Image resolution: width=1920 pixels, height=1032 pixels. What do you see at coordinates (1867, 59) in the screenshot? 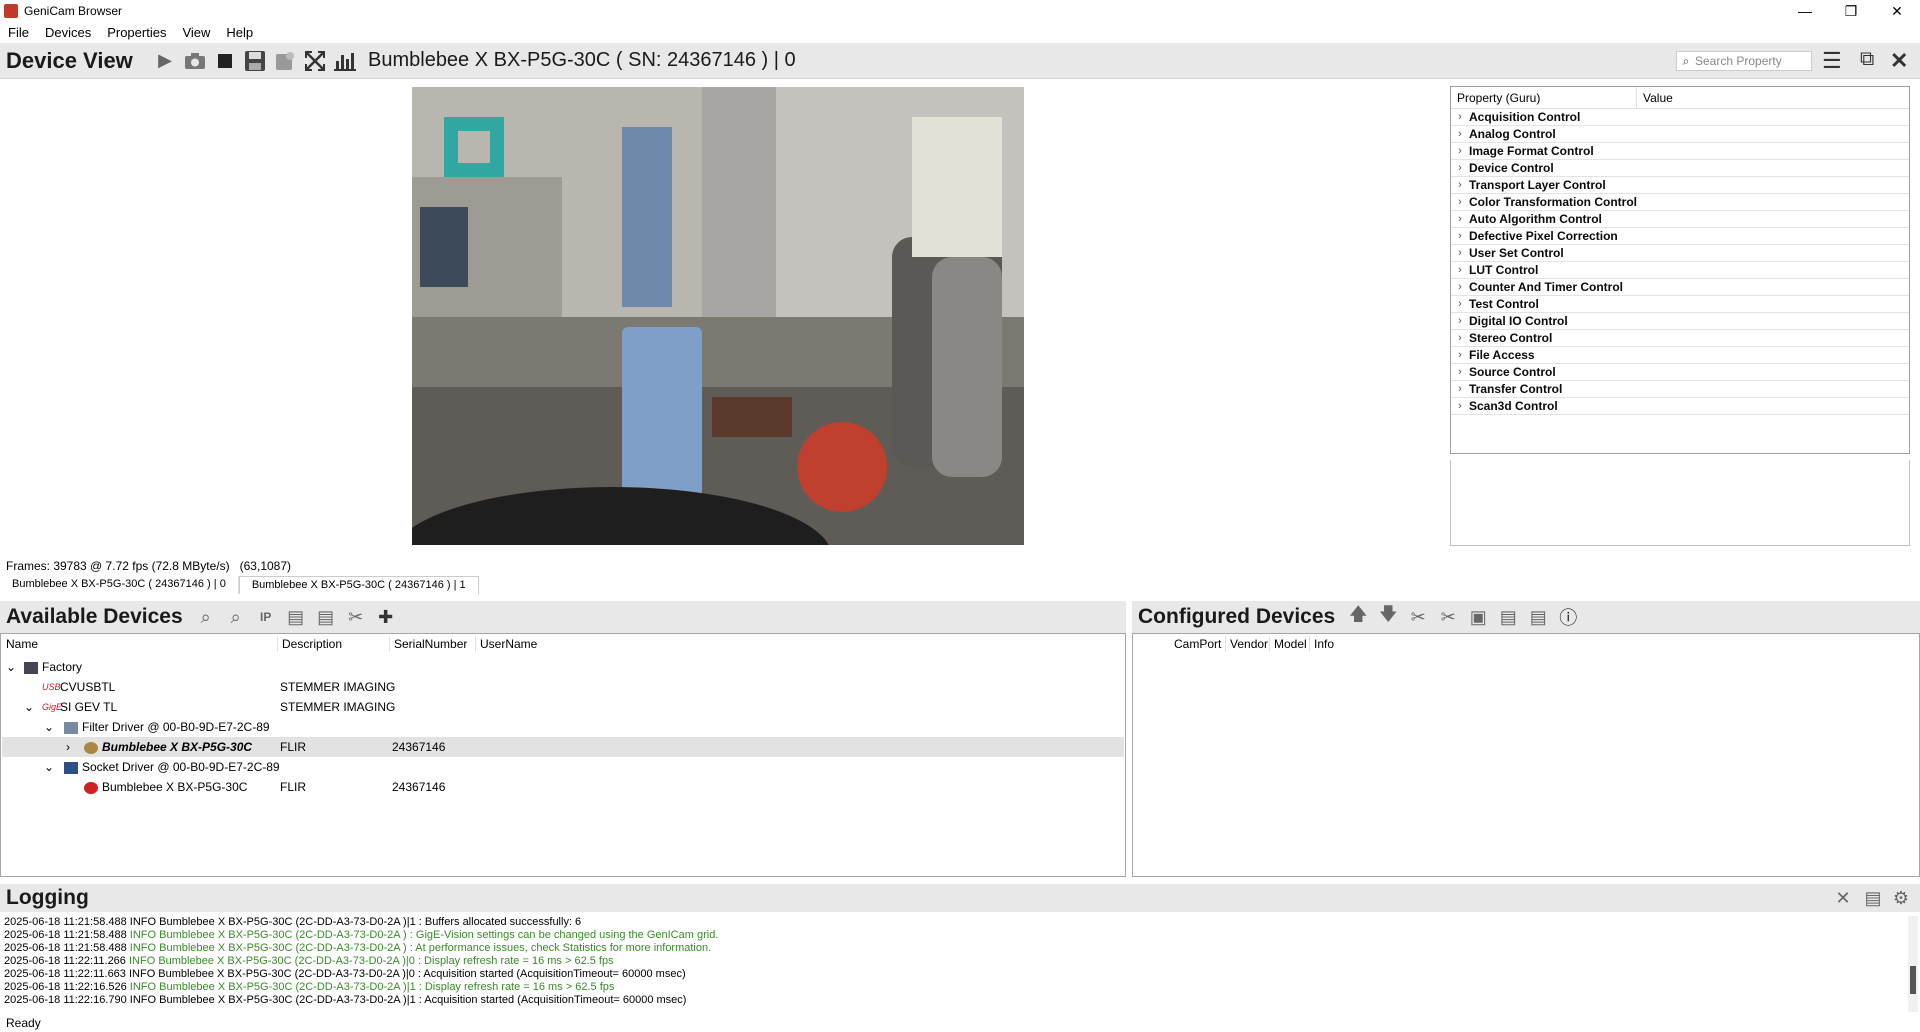
I see `undock-icon: ⧉` at bounding box center [1867, 59].